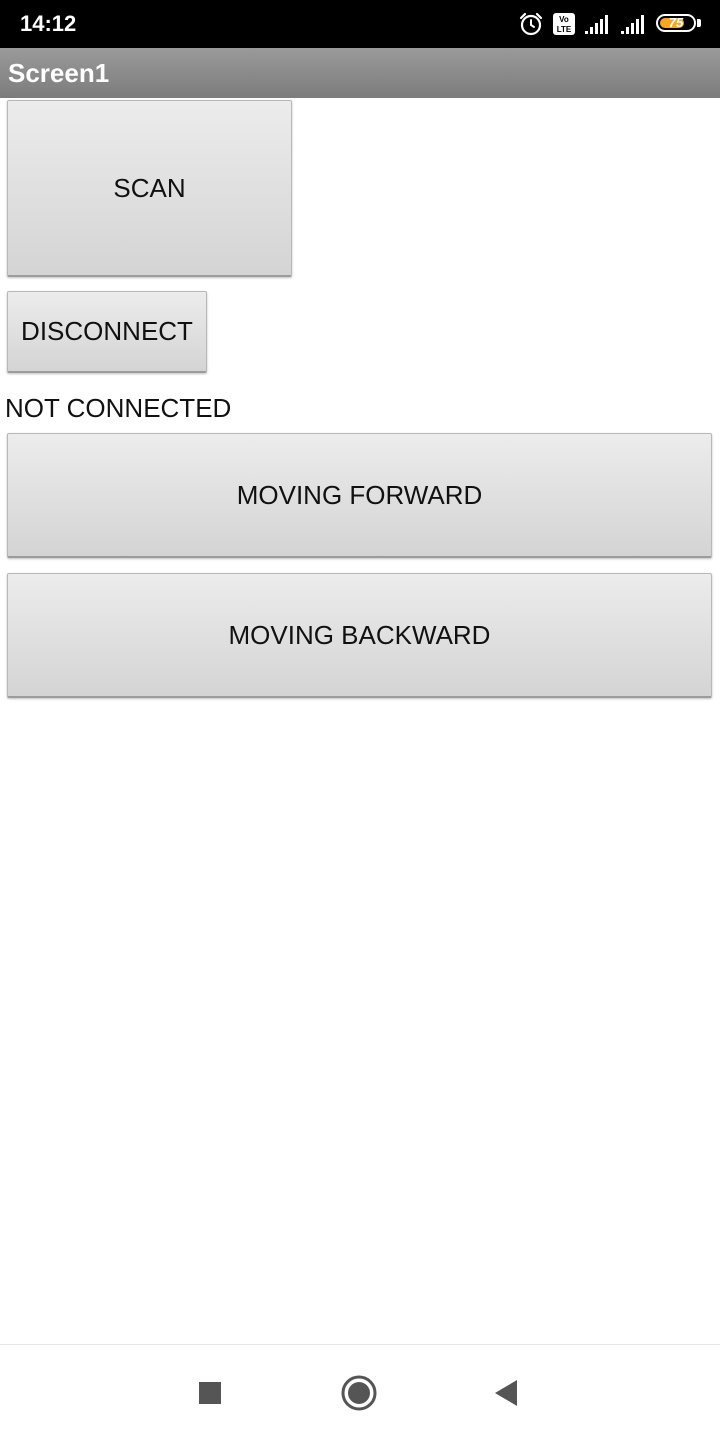  I want to click on home-icon, so click(359, 1393).